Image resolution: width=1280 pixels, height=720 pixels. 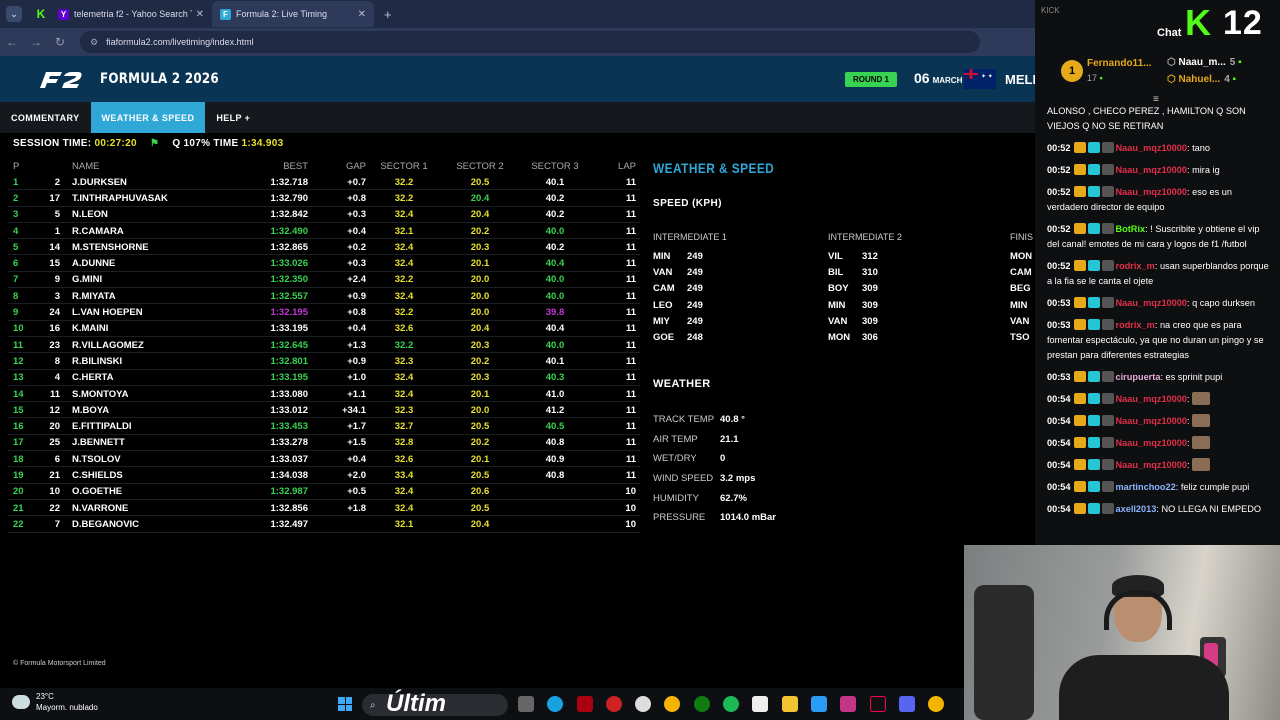 What do you see at coordinates (1160, 509) in the screenshot?
I see `chat-message: 00:54 axell2013: NO LLEGA NI EMPEDO` at bounding box center [1160, 509].